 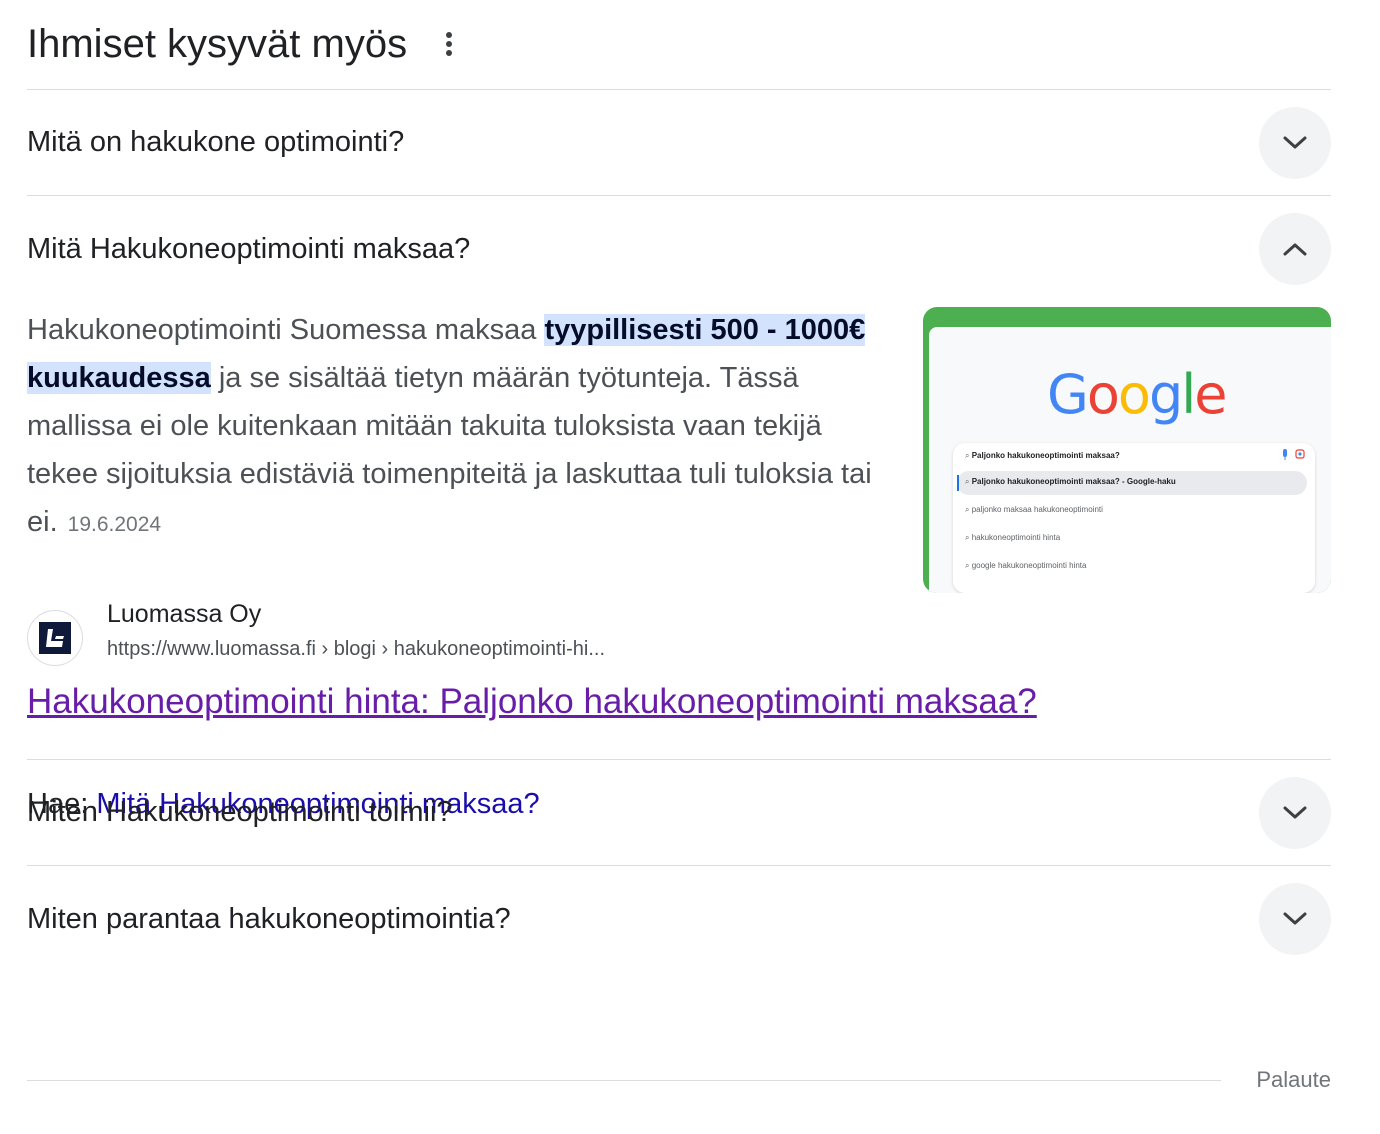 I want to click on google-logo: Google, so click(x=1137, y=394).